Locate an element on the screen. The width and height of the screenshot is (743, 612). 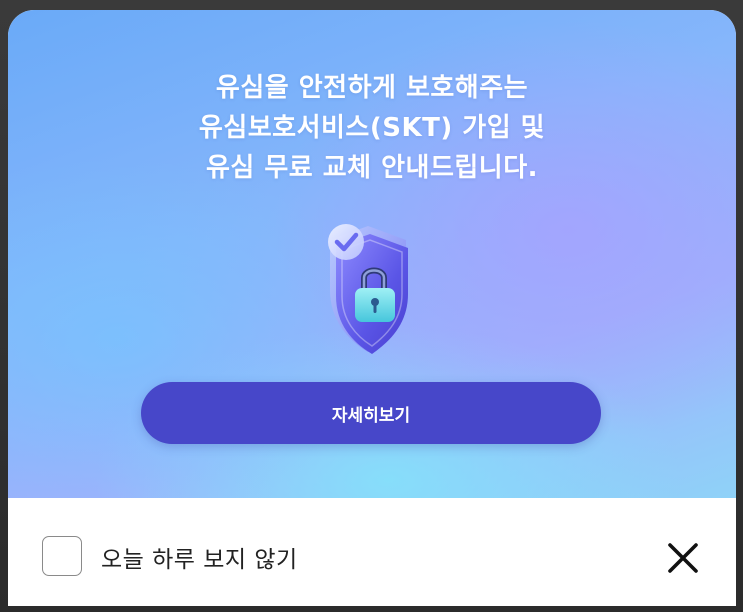
dont-show-today-label: 오늘 하루 보지 않기 is located at coordinates (199, 557).